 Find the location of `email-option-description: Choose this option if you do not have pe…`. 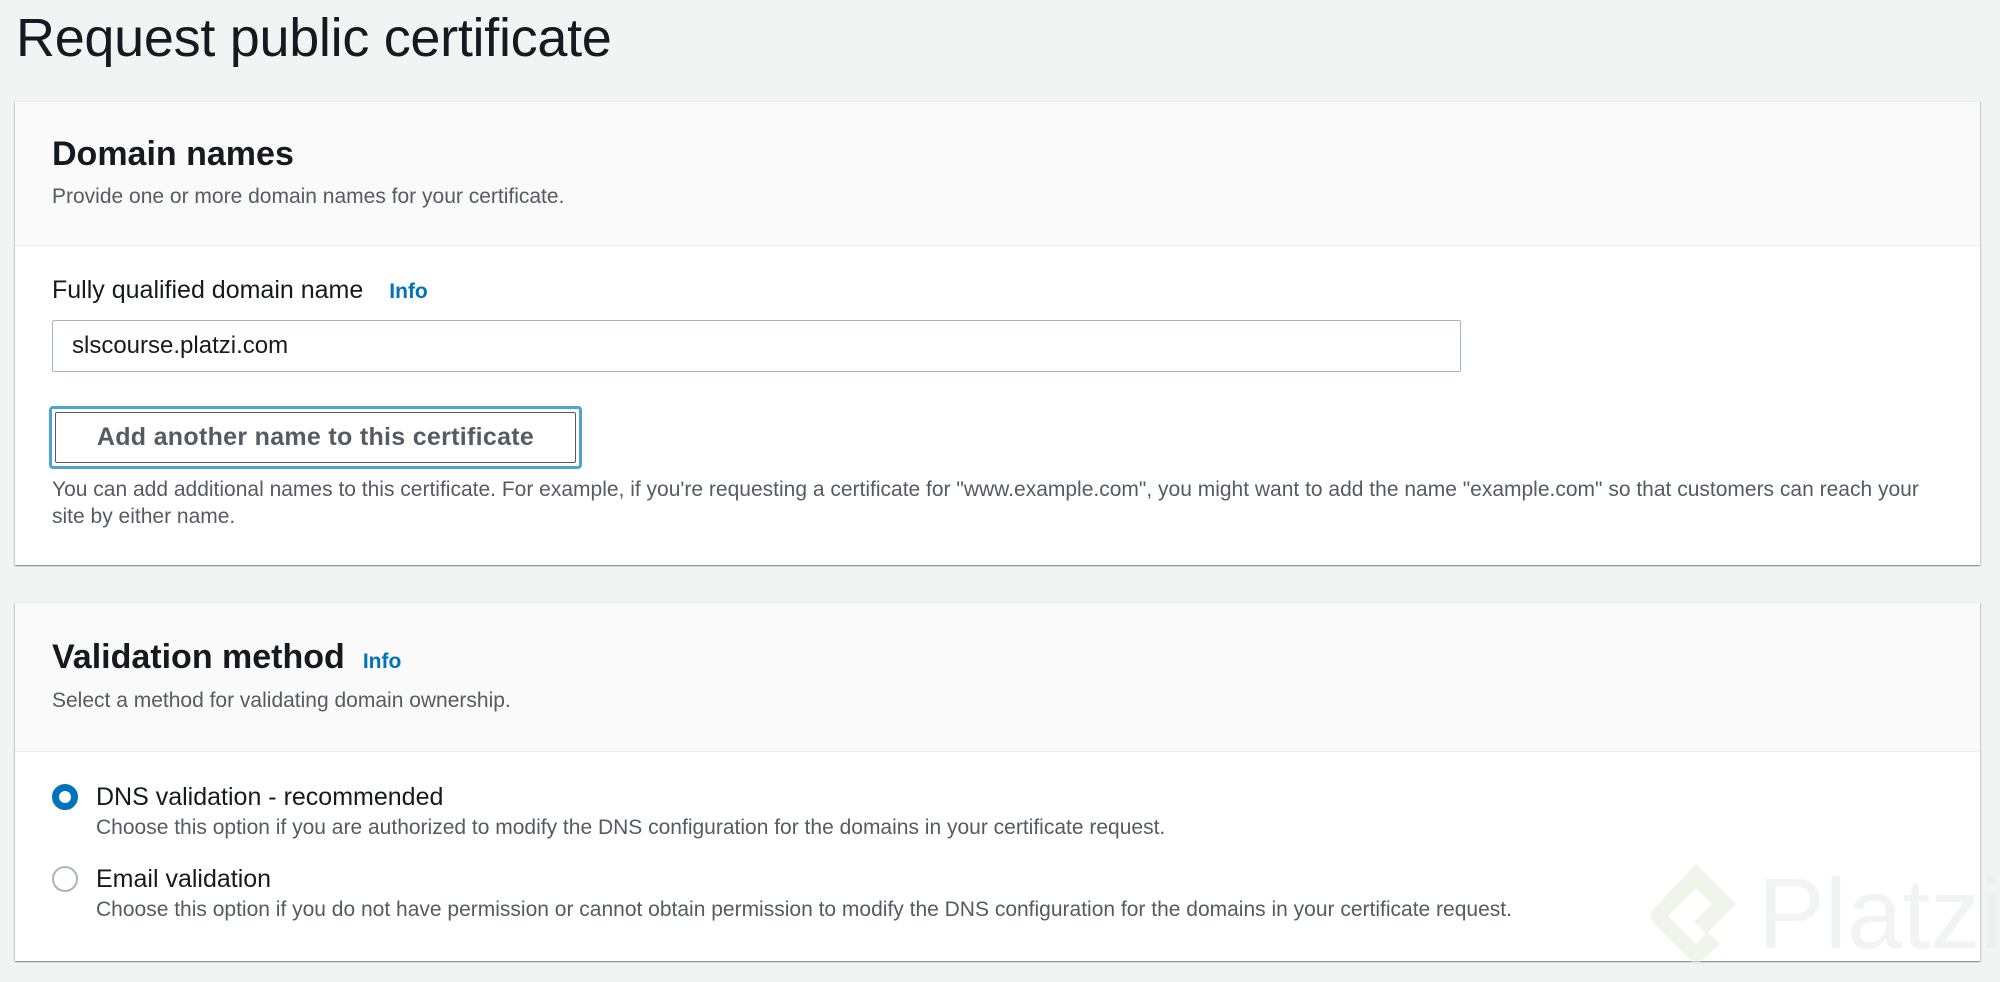

email-option-description: Choose this option if you do not have pe… is located at coordinates (804, 909).